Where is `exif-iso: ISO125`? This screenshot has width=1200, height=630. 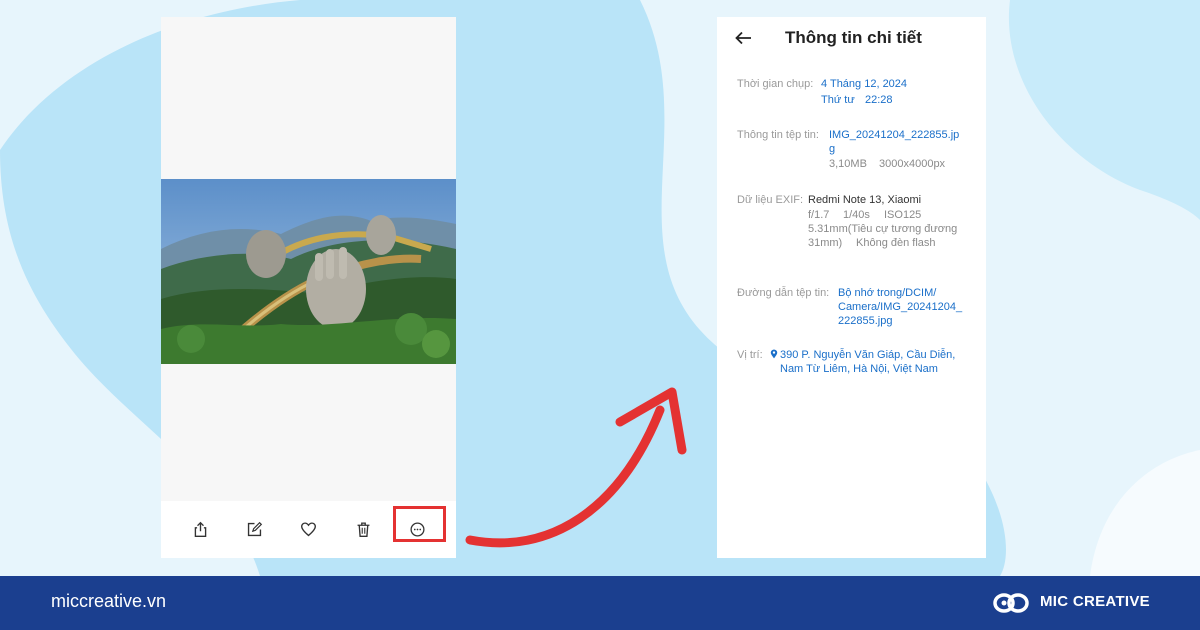
exif-iso: ISO125 is located at coordinates (903, 215).